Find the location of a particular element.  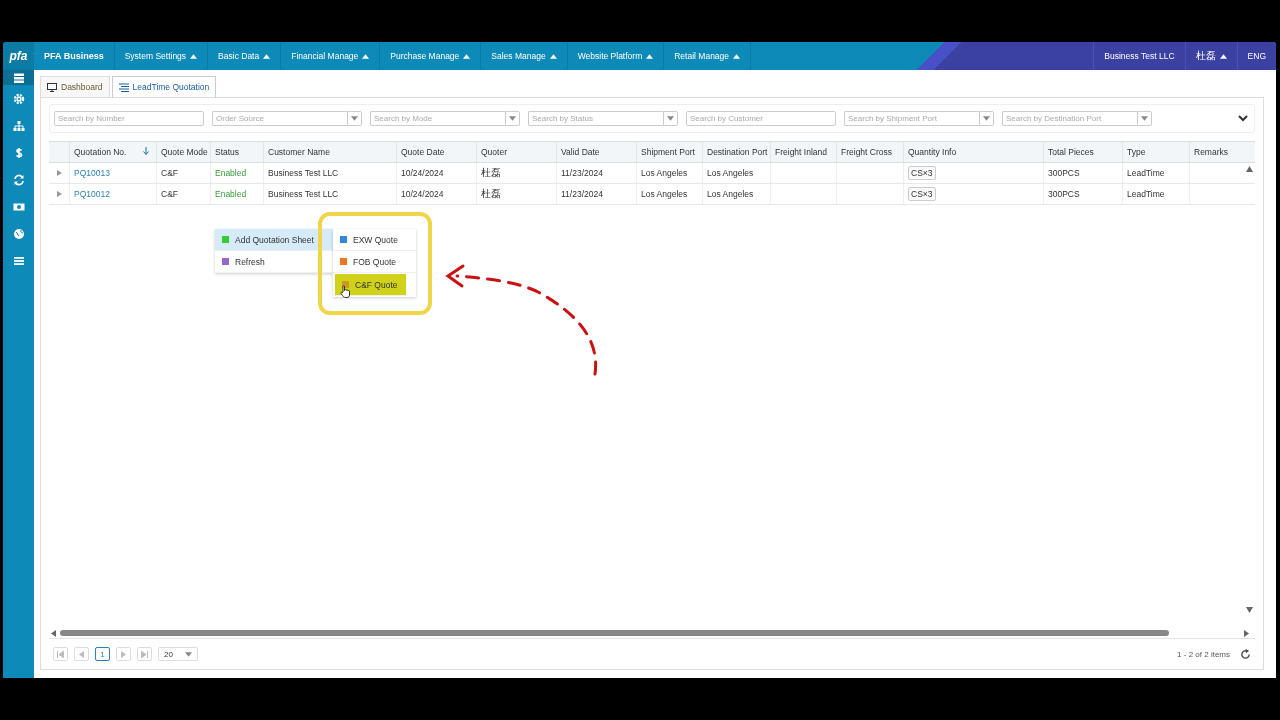

table-cell: LeadTime is located at coordinates (1146, 194).